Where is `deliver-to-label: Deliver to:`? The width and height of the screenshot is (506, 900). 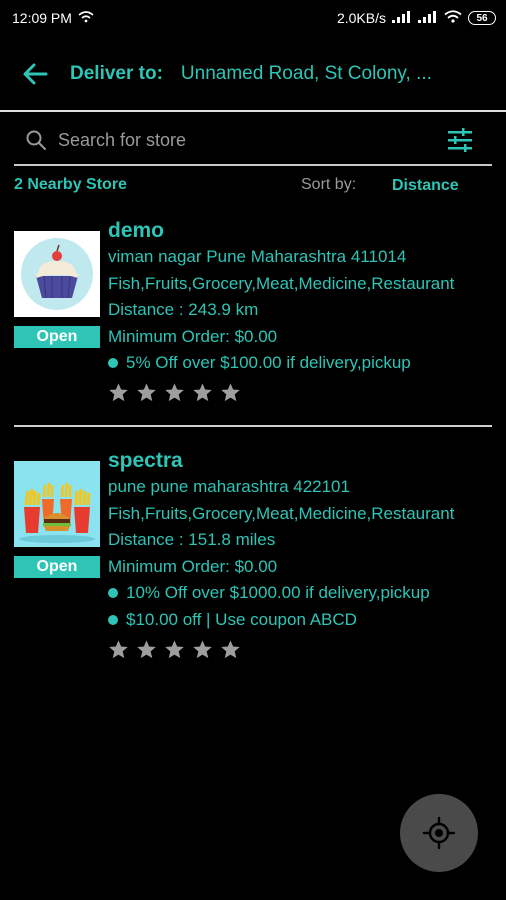 deliver-to-label: Deliver to: is located at coordinates (116, 73).